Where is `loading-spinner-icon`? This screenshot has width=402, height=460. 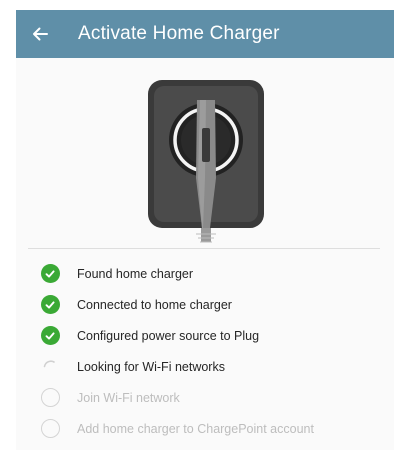
loading-spinner-icon is located at coordinates (50, 367).